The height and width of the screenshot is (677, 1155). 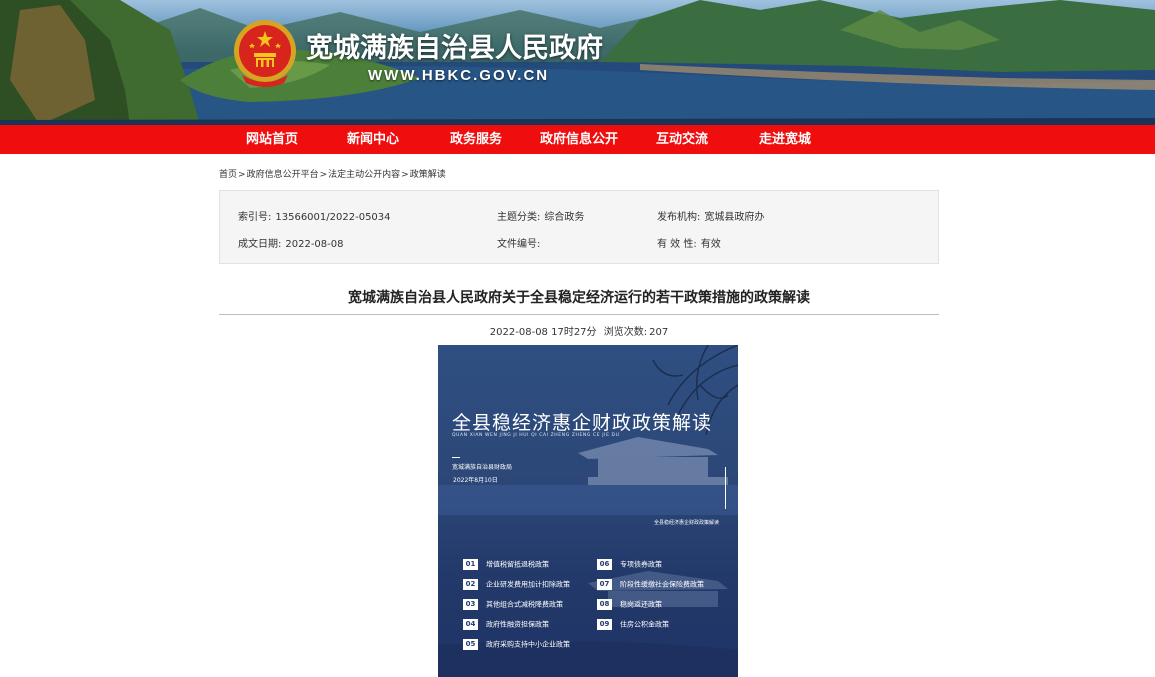 I want to click on poster-list-item: 09 住房公积金政策, so click(x=633, y=625).